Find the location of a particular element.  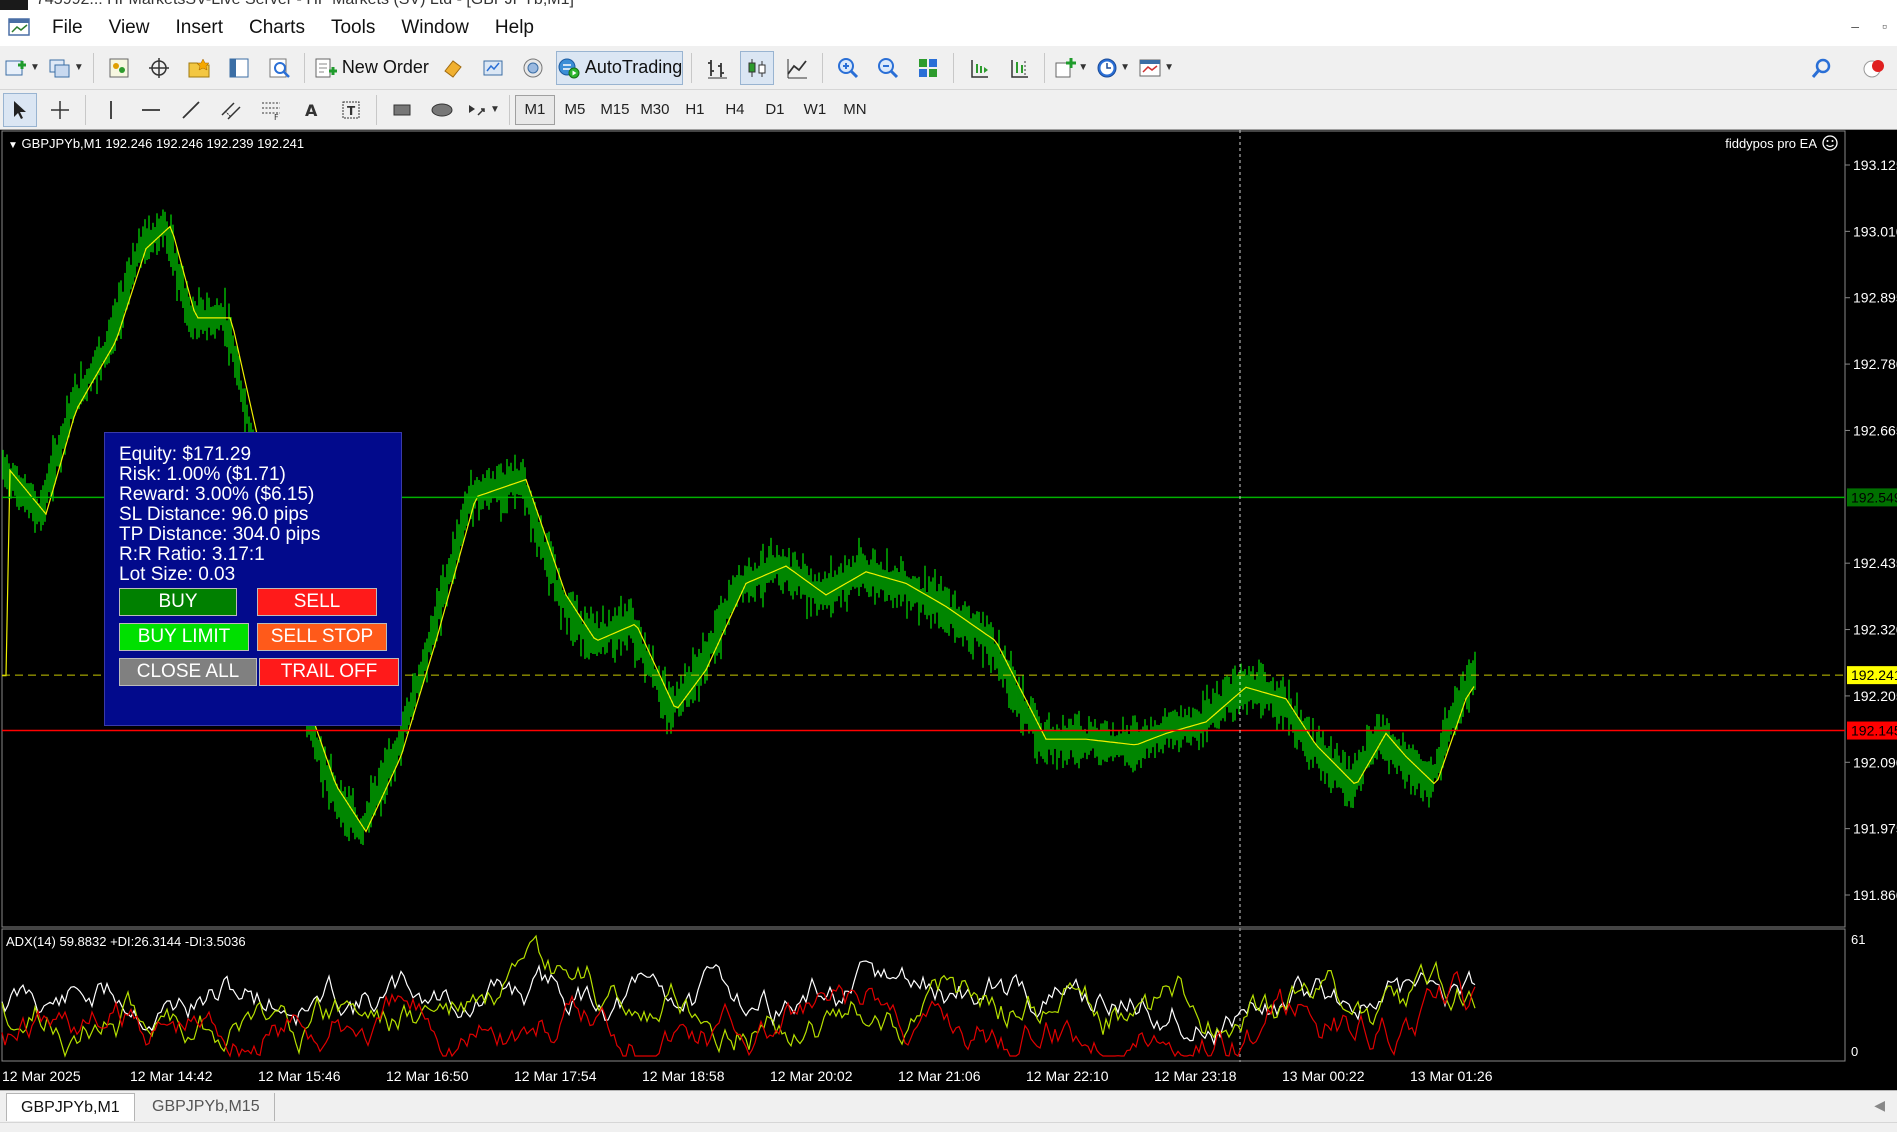

bar-chart-button is located at coordinates (717, 68).